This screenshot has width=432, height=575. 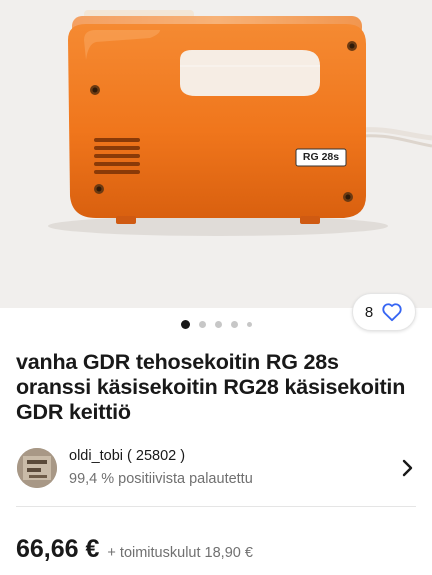 What do you see at coordinates (369, 312) in the screenshot?
I see `watch-count: 8` at bounding box center [369, 312].